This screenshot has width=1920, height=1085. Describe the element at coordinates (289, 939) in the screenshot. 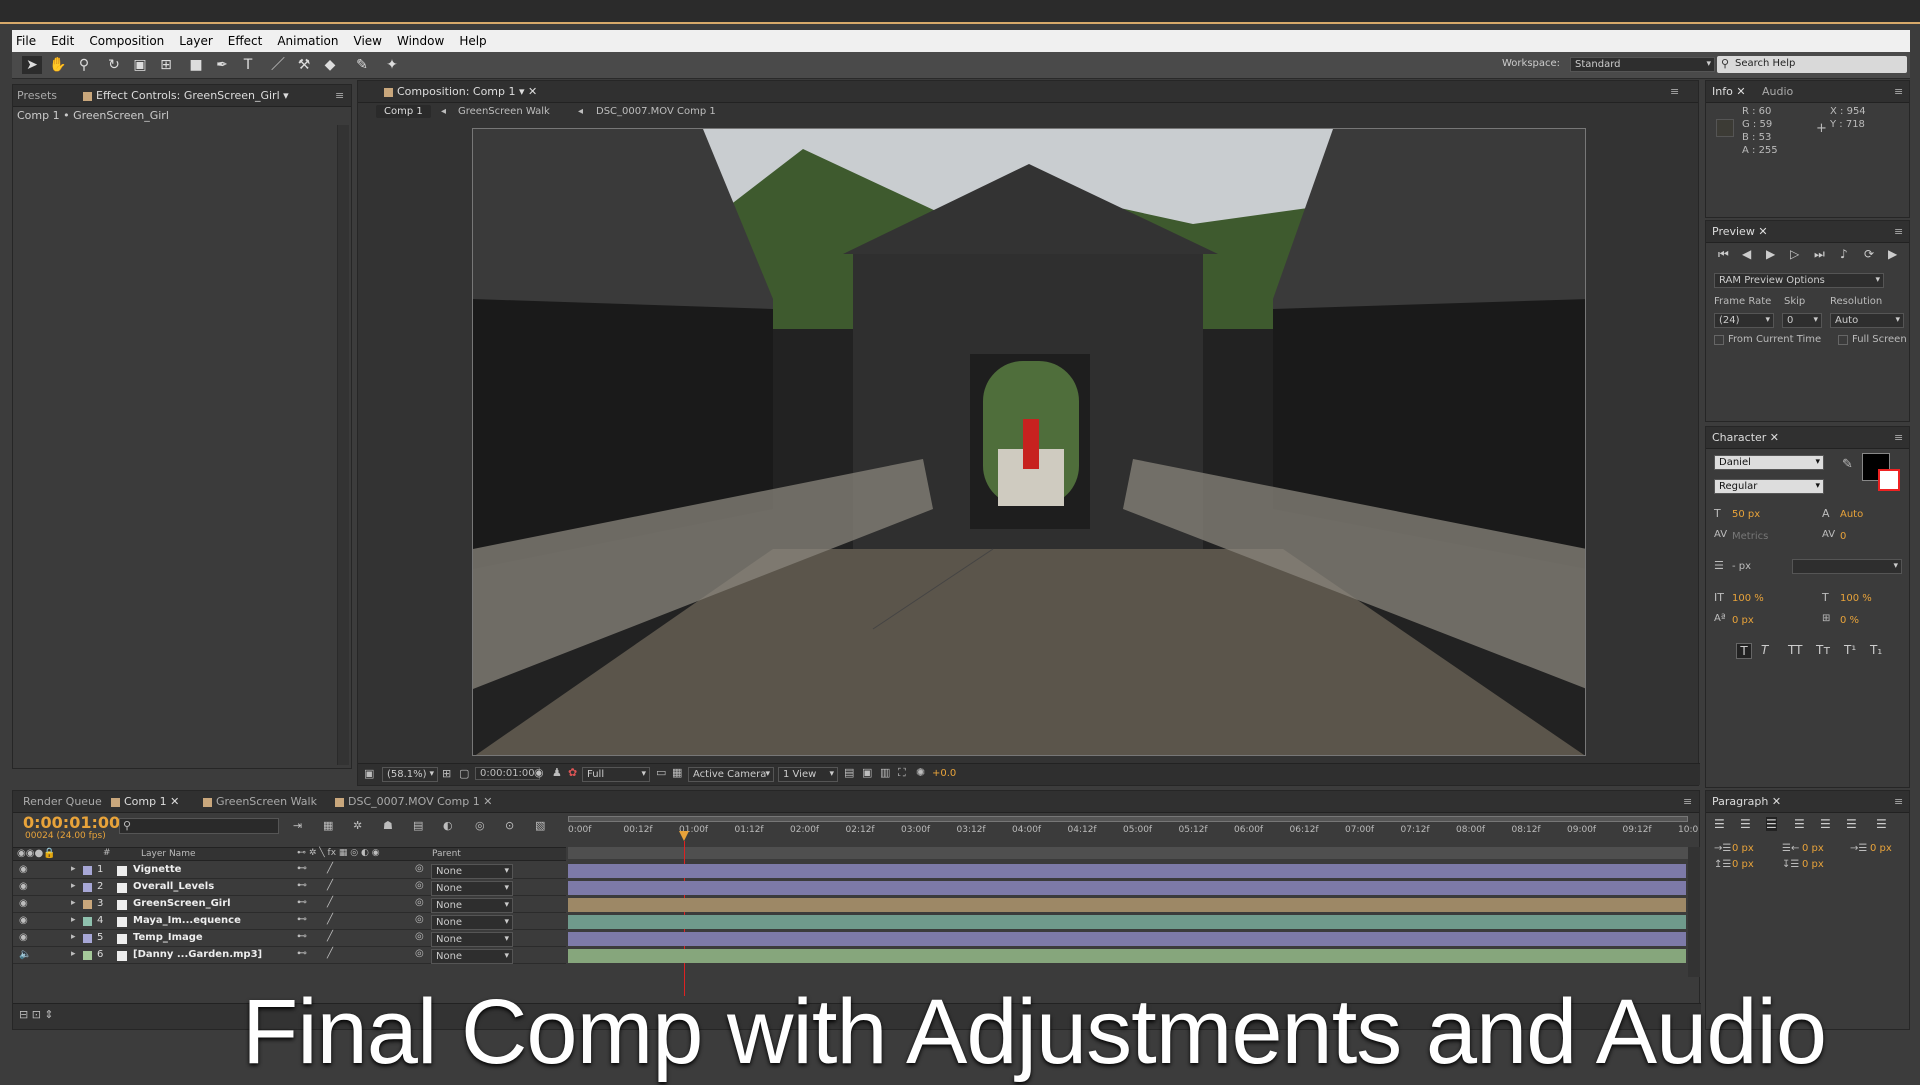

I see `layer-row: ◉ ▸ 5 Temp_Image ⊷ ╱ ◎ None` at that location.